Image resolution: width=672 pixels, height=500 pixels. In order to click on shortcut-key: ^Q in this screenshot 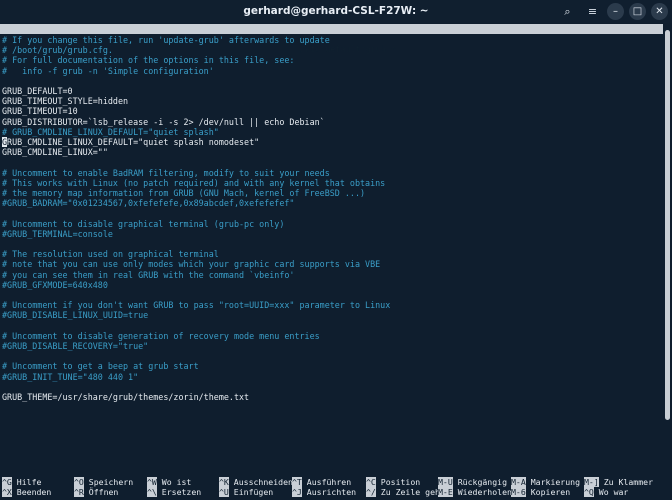, I will do `click(589, 492)`.